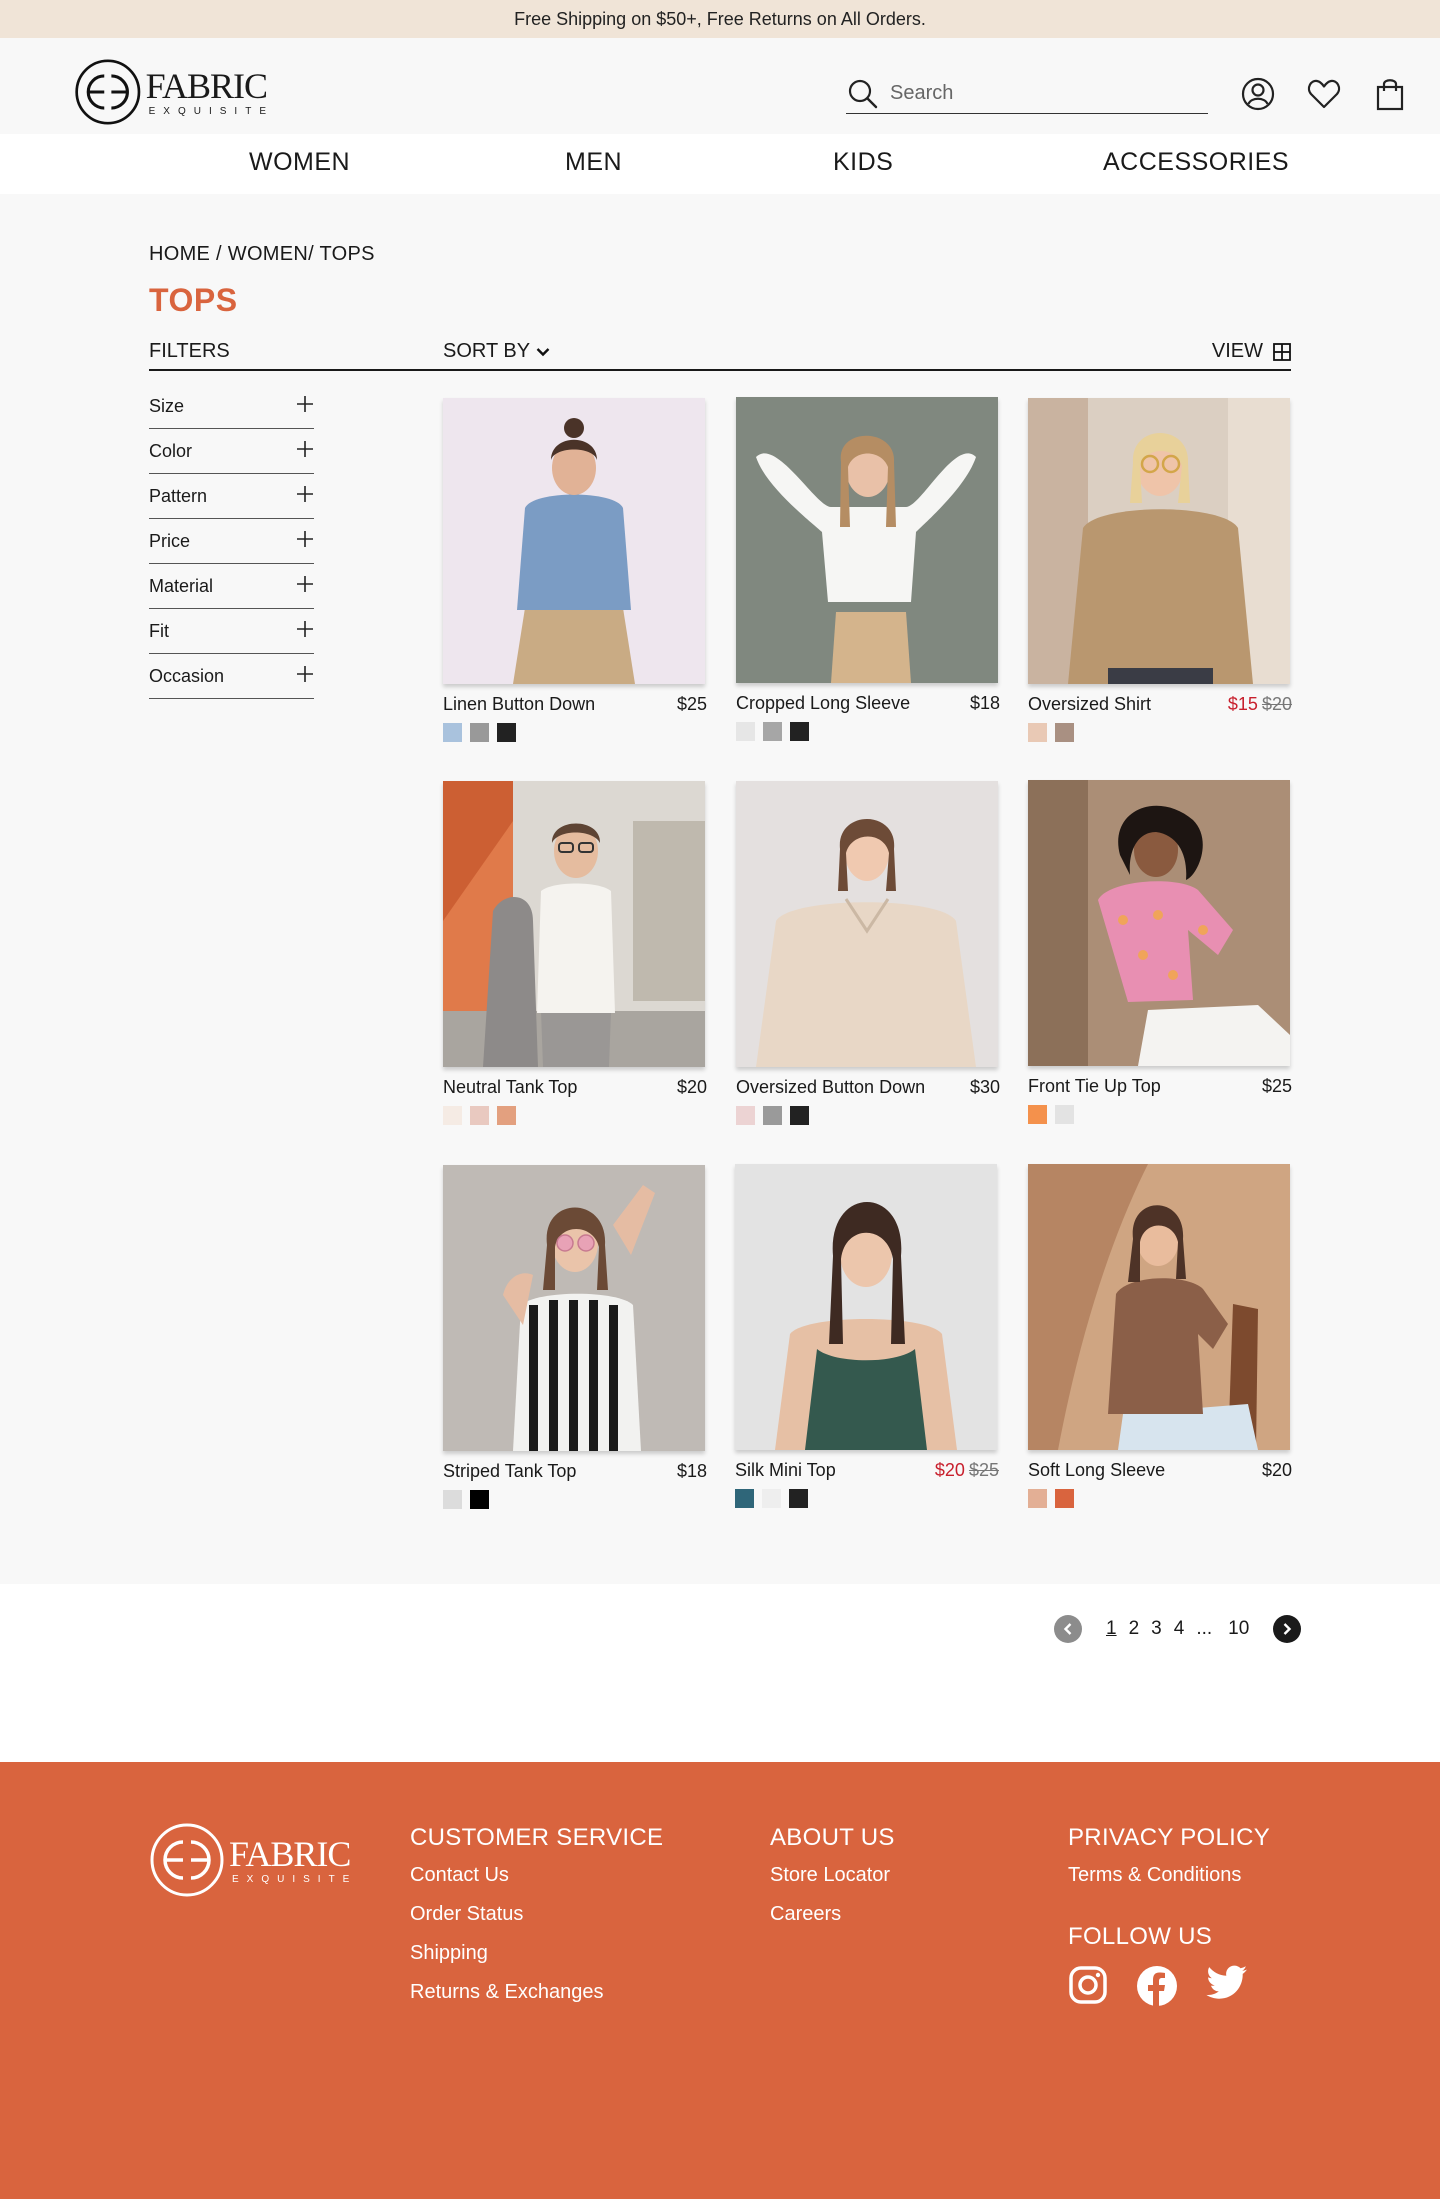 This screenshot has width=1440, height=2199. I want to click on product-card: Oversized Button Down $30, so click(868, 953).